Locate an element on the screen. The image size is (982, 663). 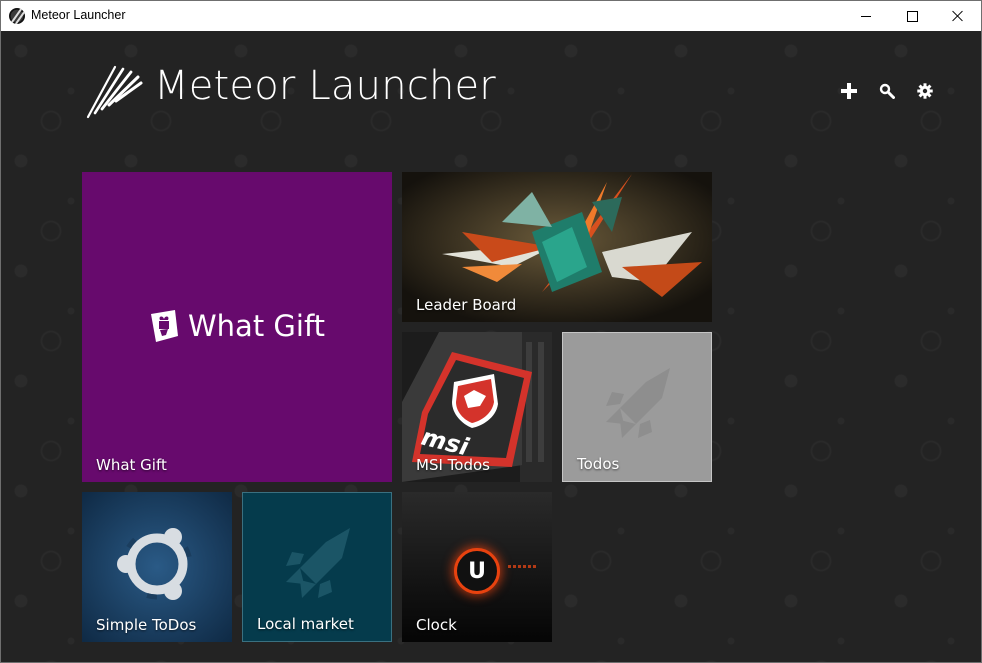
maximize-icon is located at coordinates (912, 16).